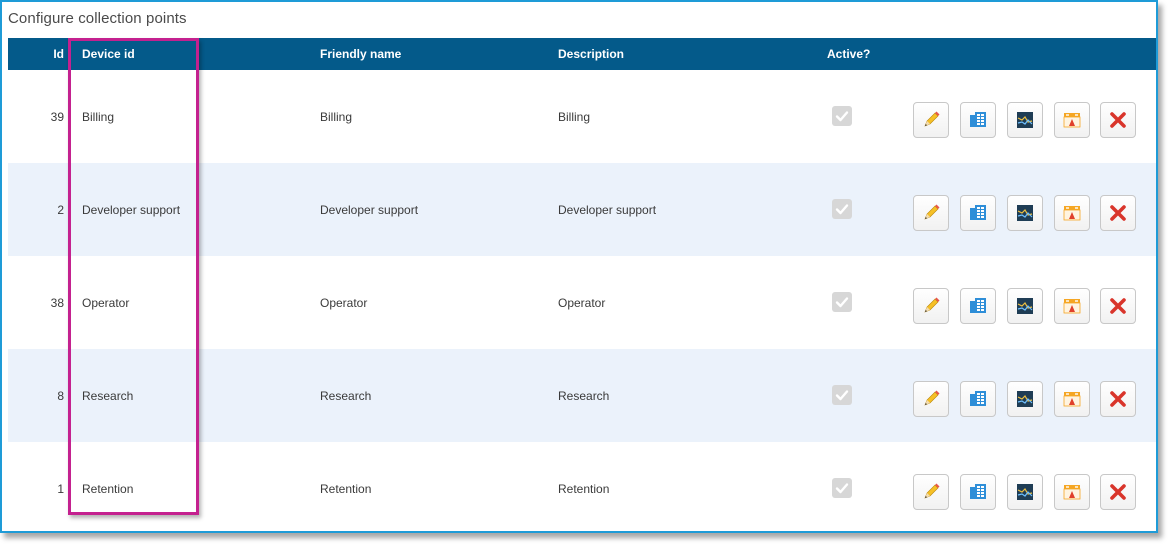 The width and height of the screenshot is (1172, 547). What do you see at coordinates (98, 117) in the screenshot?
I see `cell-device-id: Billing` at bounding box center [98, 117].